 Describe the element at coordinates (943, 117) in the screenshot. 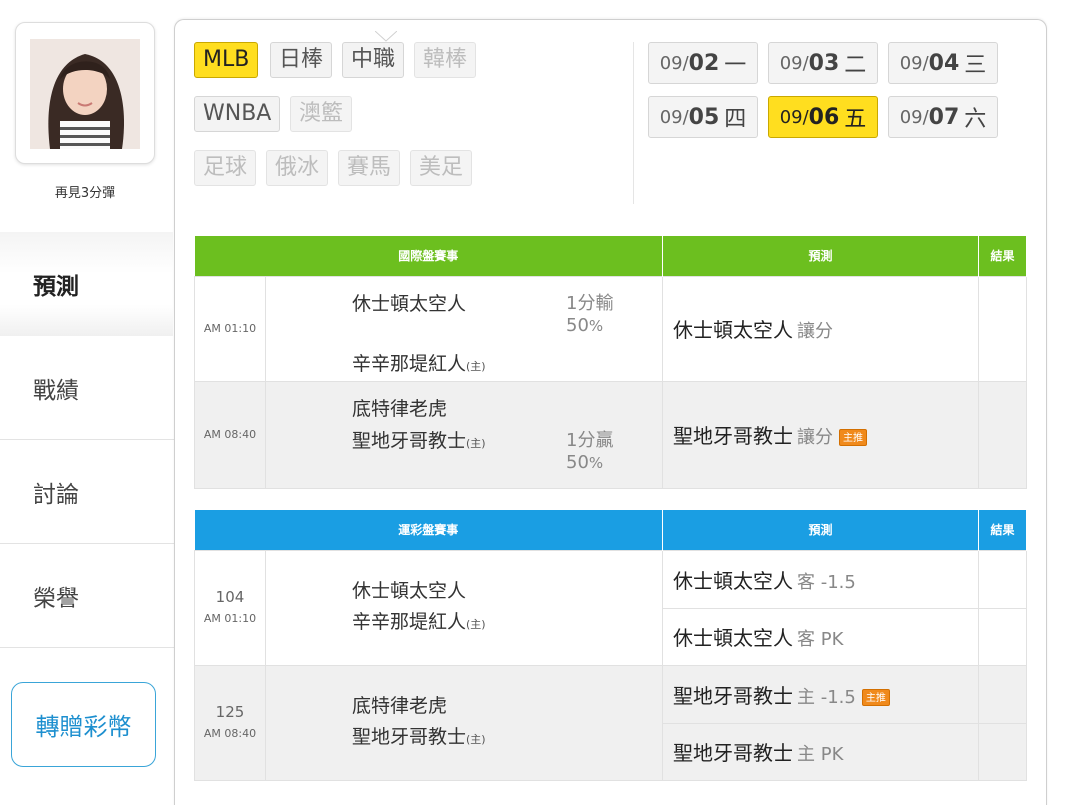

I see `date-button-0907: 09/07 六` at that location.